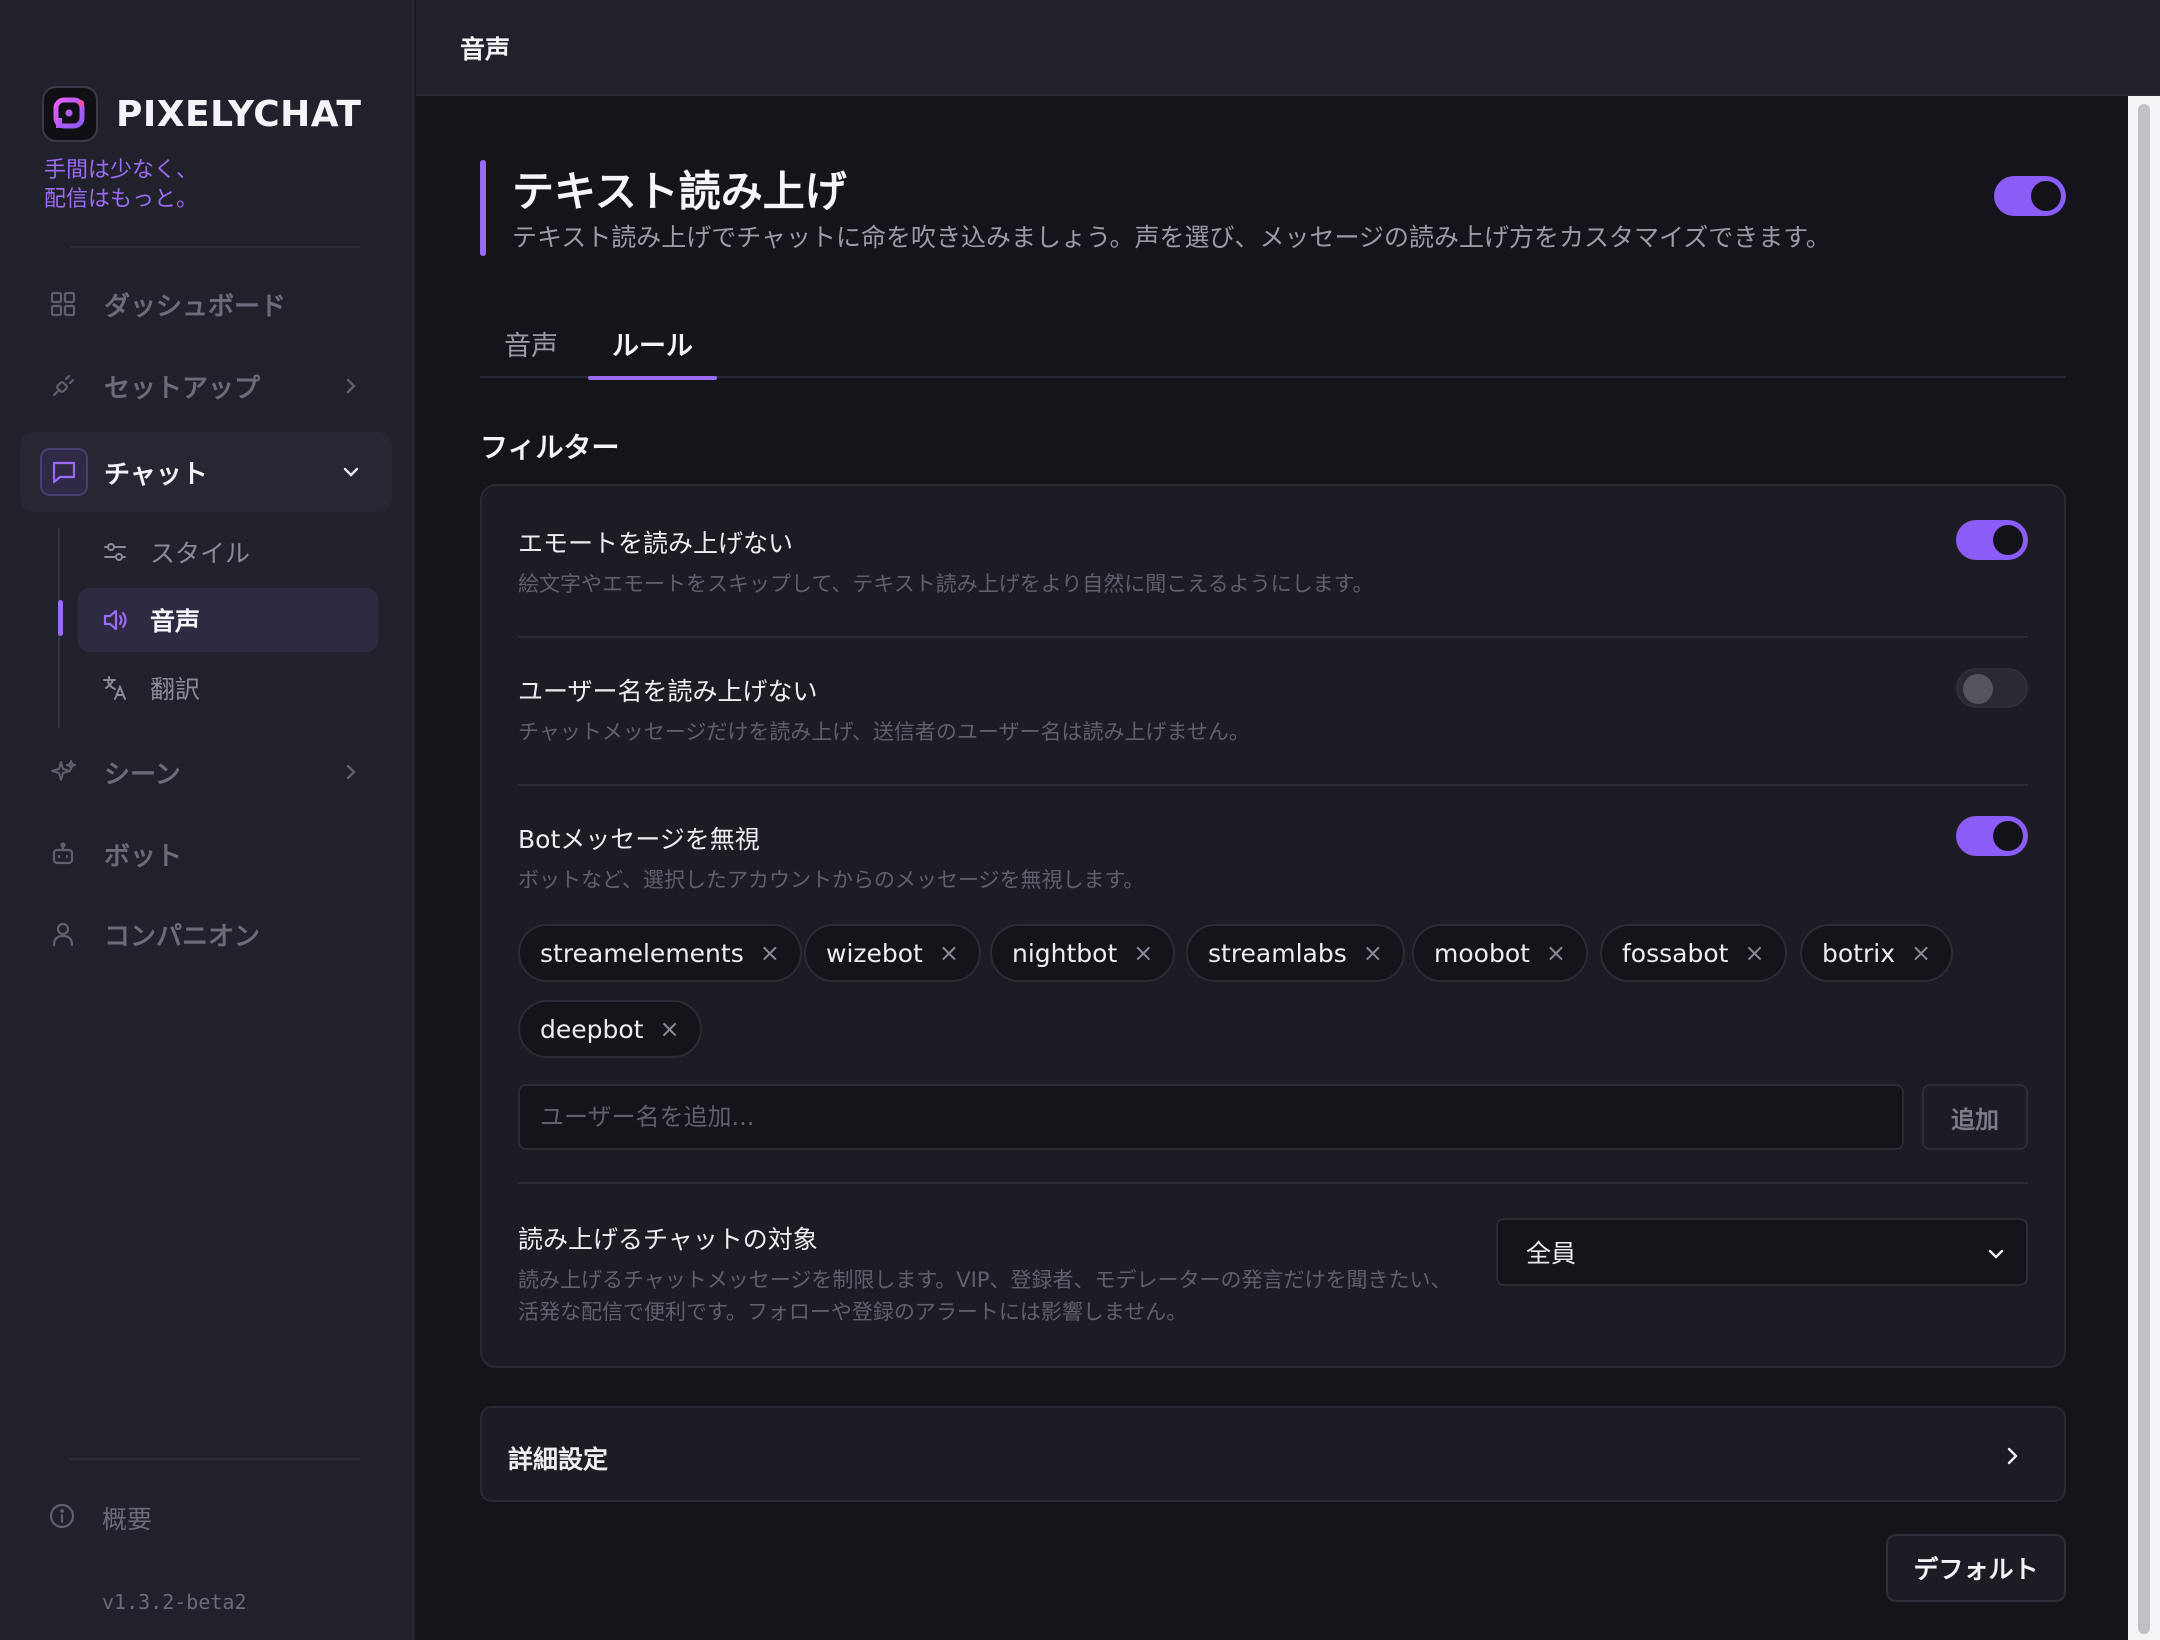 The height and width of the screenshot is (1640, 2160). What do you see at coordinates (668, 691) in the screenshot?
I see `filter-title: ユーザー名を読み上げない` at bounding box center [668, 691].